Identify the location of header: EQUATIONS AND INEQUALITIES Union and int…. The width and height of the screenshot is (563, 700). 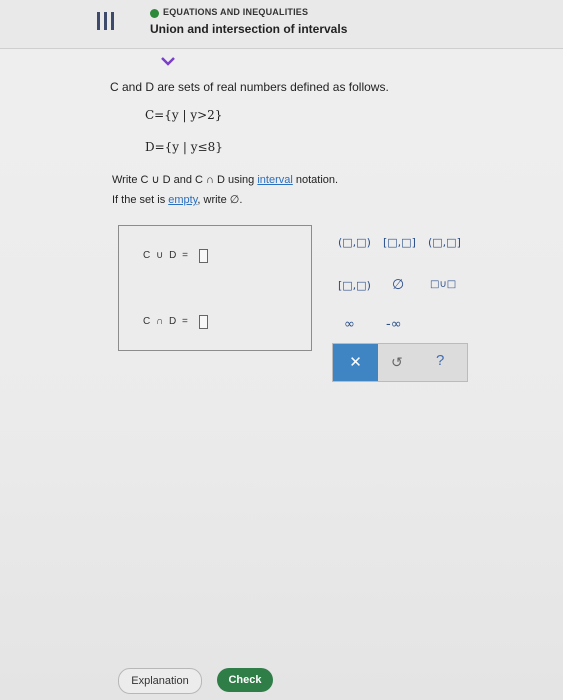
(281, 24).